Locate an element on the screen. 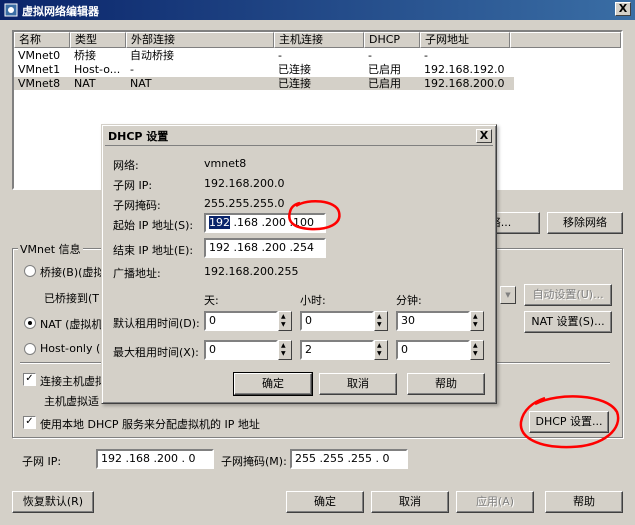 This screenshot has height=525, width=635. max-lease-days-input: 0 is located at coordinates (241, 350).